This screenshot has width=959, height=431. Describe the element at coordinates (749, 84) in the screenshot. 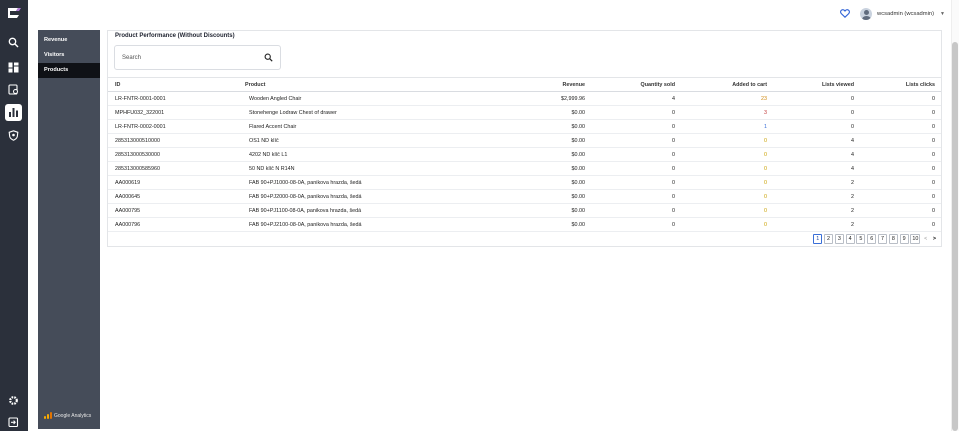

I see `column-header-added-to-cart: Added to cart` at that location.